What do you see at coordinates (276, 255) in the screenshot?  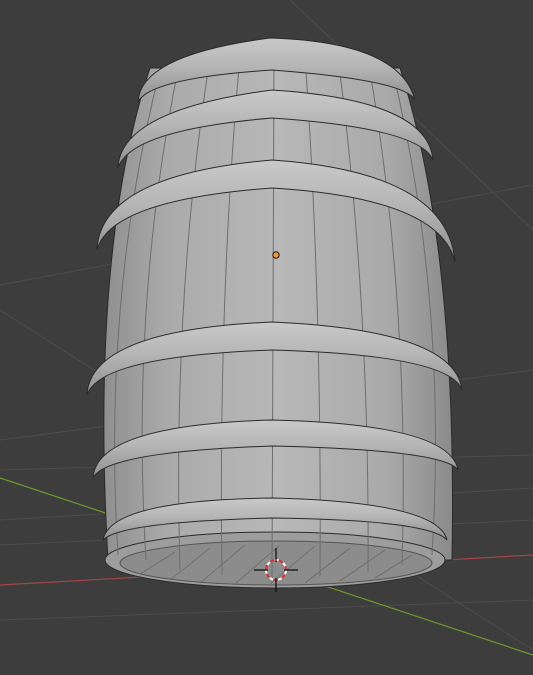 I see `object-origin-icon` at bounding box center [276, 255].